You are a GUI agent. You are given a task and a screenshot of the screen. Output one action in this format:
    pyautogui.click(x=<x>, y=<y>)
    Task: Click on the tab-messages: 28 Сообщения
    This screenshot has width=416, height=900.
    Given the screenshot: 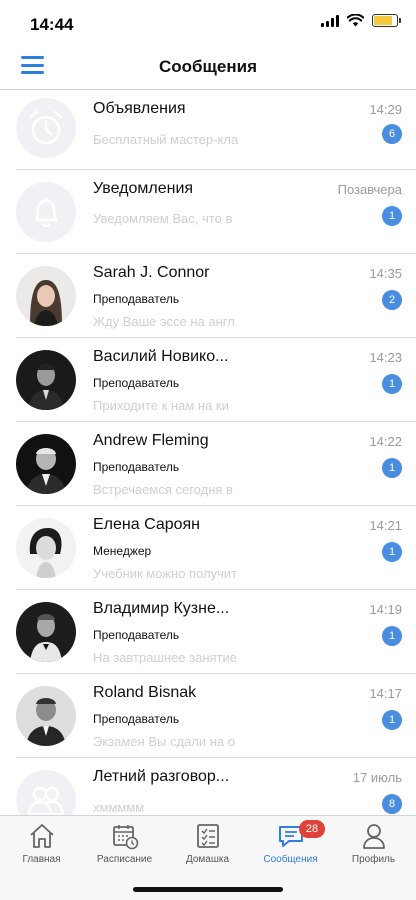 What is the action you would take?
    pyautogui.click(x=290, y=845)
    